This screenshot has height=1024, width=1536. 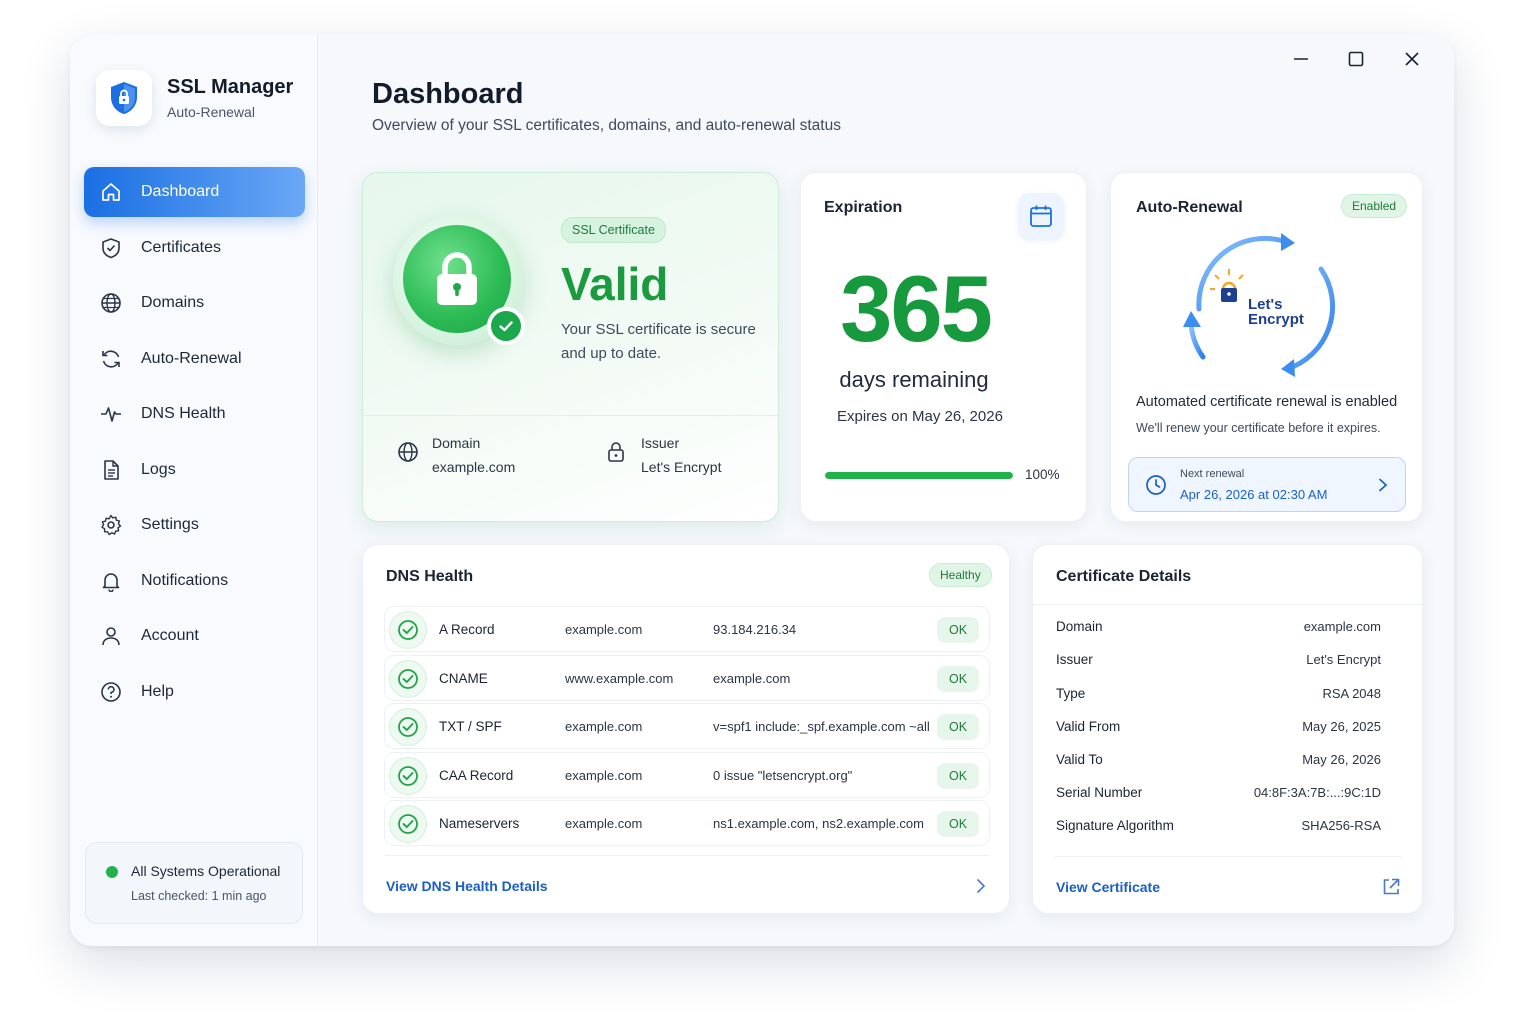 I want to click on record-type: CNAME, so click(x=463, y=678).